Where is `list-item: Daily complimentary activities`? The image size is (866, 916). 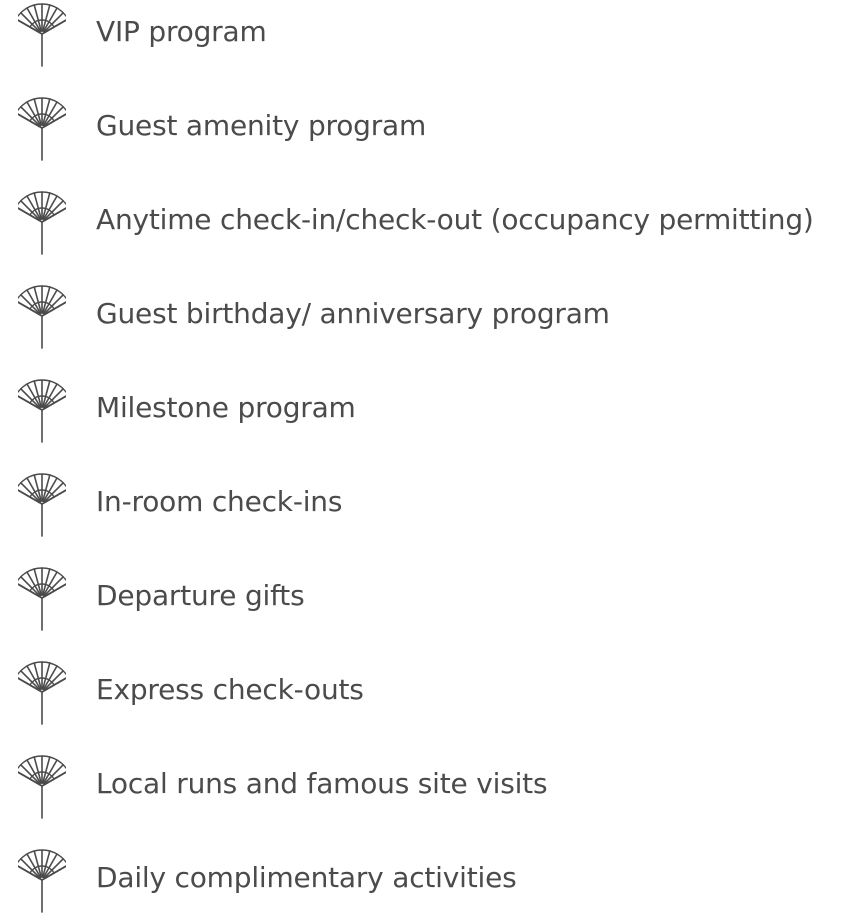 list-item: Daily complimentary activities is located at coordinates (433, 881).